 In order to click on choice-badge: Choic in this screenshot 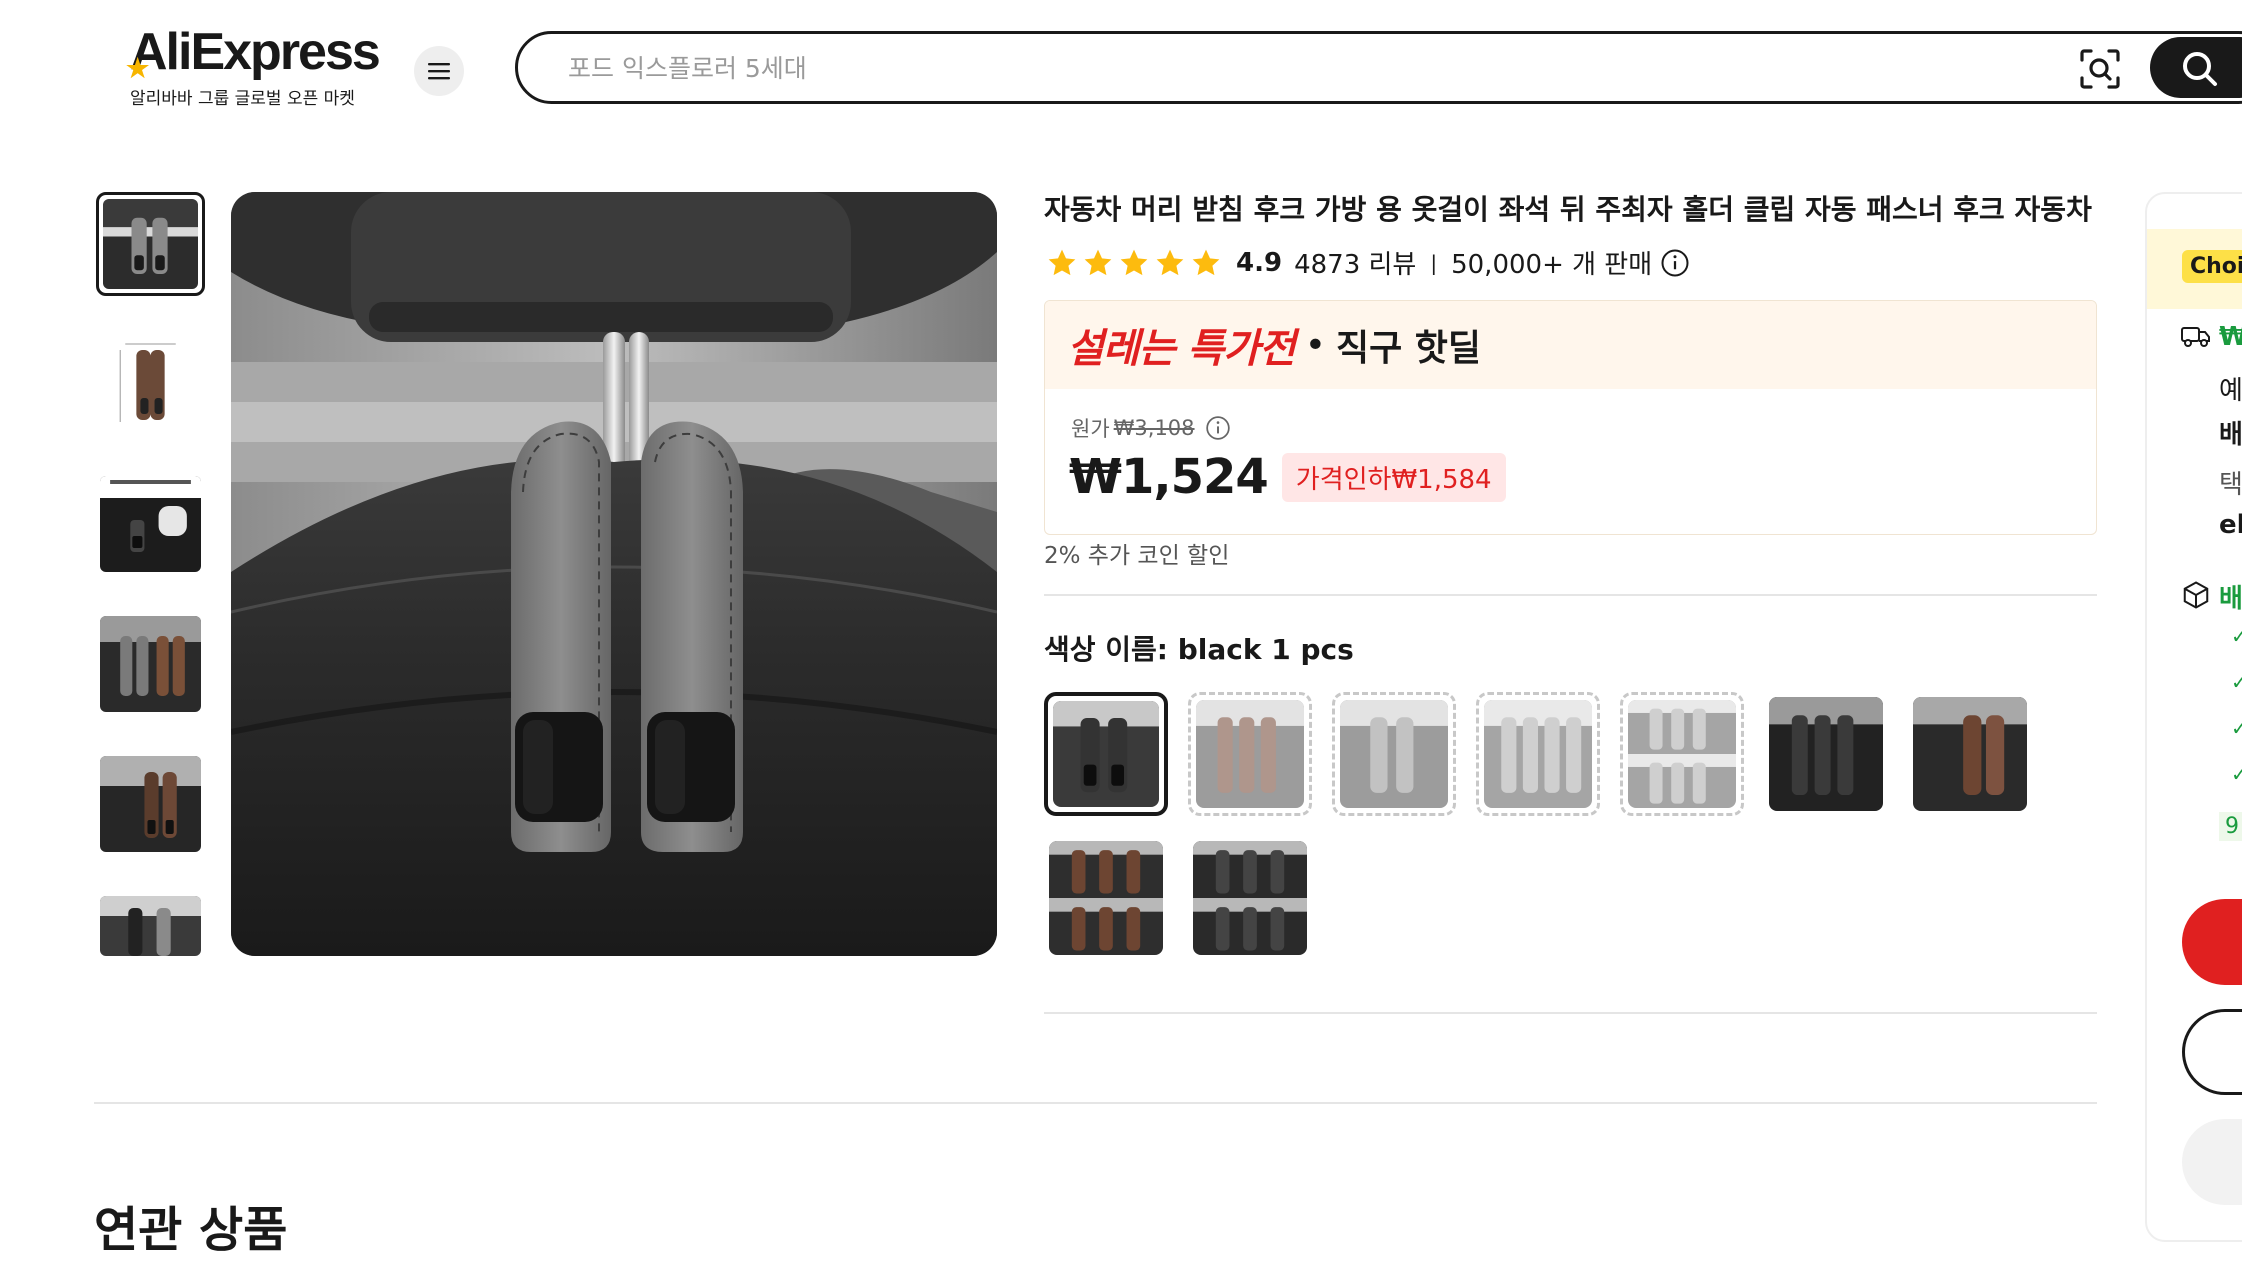, I will do `click(2212, 266)`.